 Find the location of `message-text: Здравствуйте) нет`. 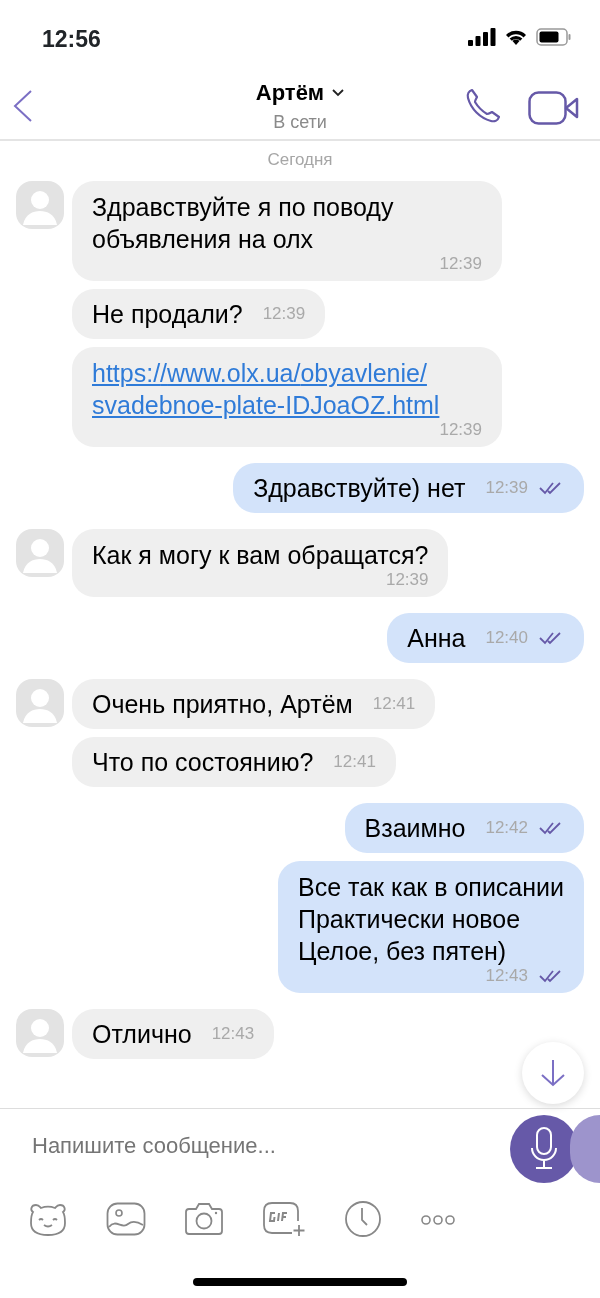

message-text: Здравствуйте) нет is located at coordinates (359, 488).